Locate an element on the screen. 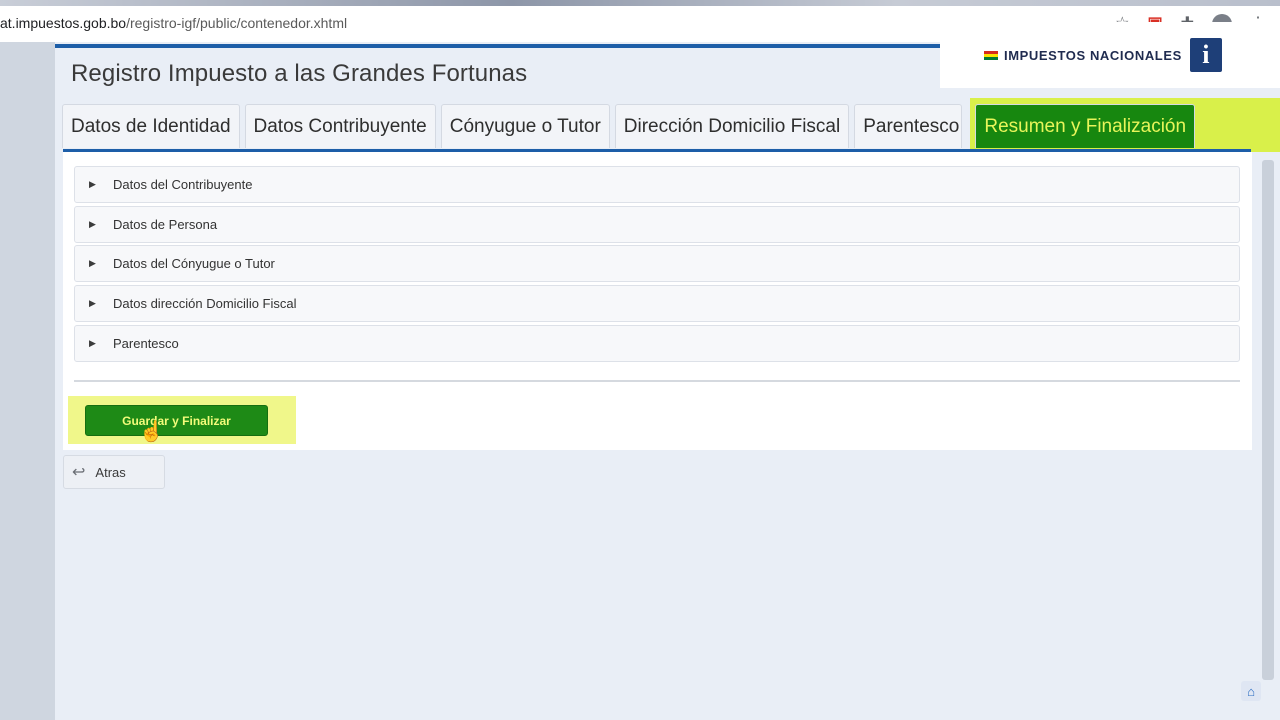 The width and height of the screenshot is (1280, 720). accordion-label: Datos de Persona is located at coordinates (165, 224).